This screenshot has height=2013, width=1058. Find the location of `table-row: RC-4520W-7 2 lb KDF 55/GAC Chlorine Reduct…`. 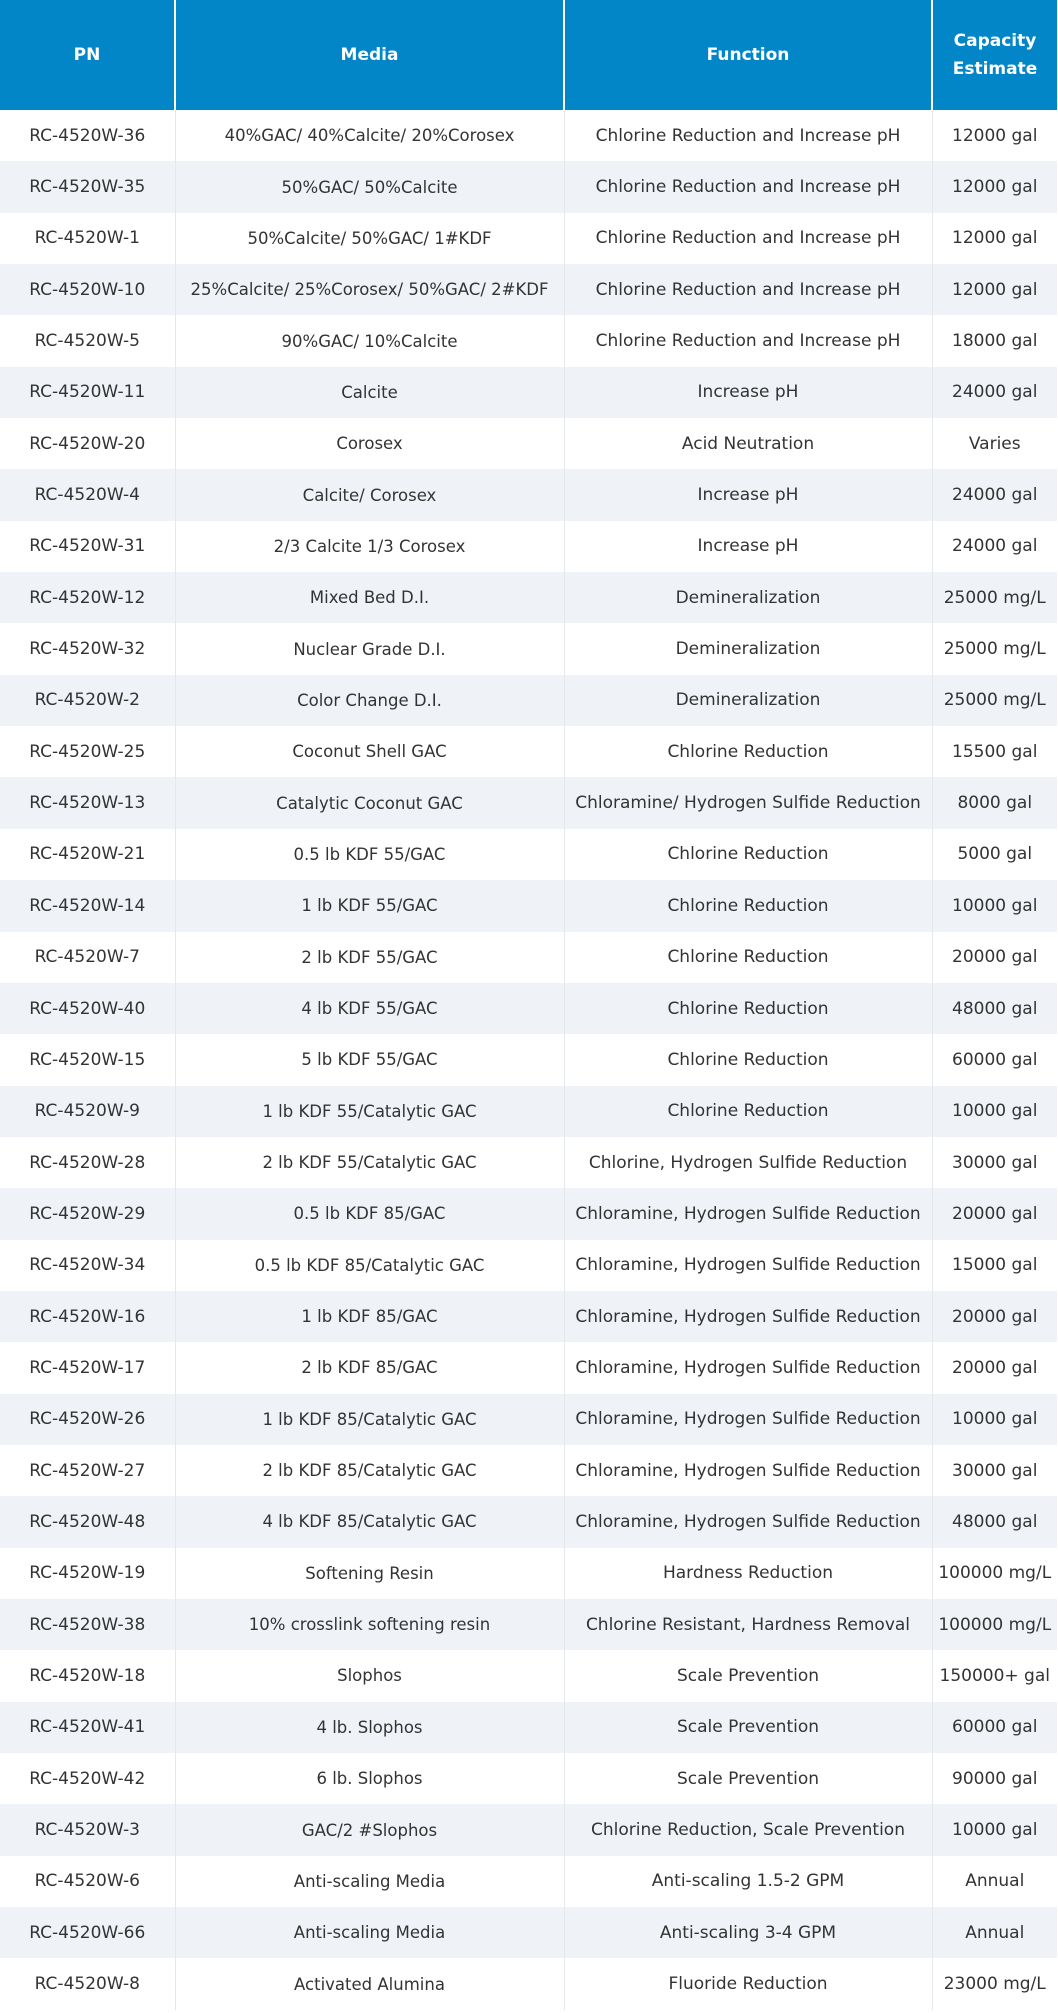

table-row: RC-4520W-7 2 lb KDF 55/GAC Chlorine Reduct… is located at coordinates (528, 957).